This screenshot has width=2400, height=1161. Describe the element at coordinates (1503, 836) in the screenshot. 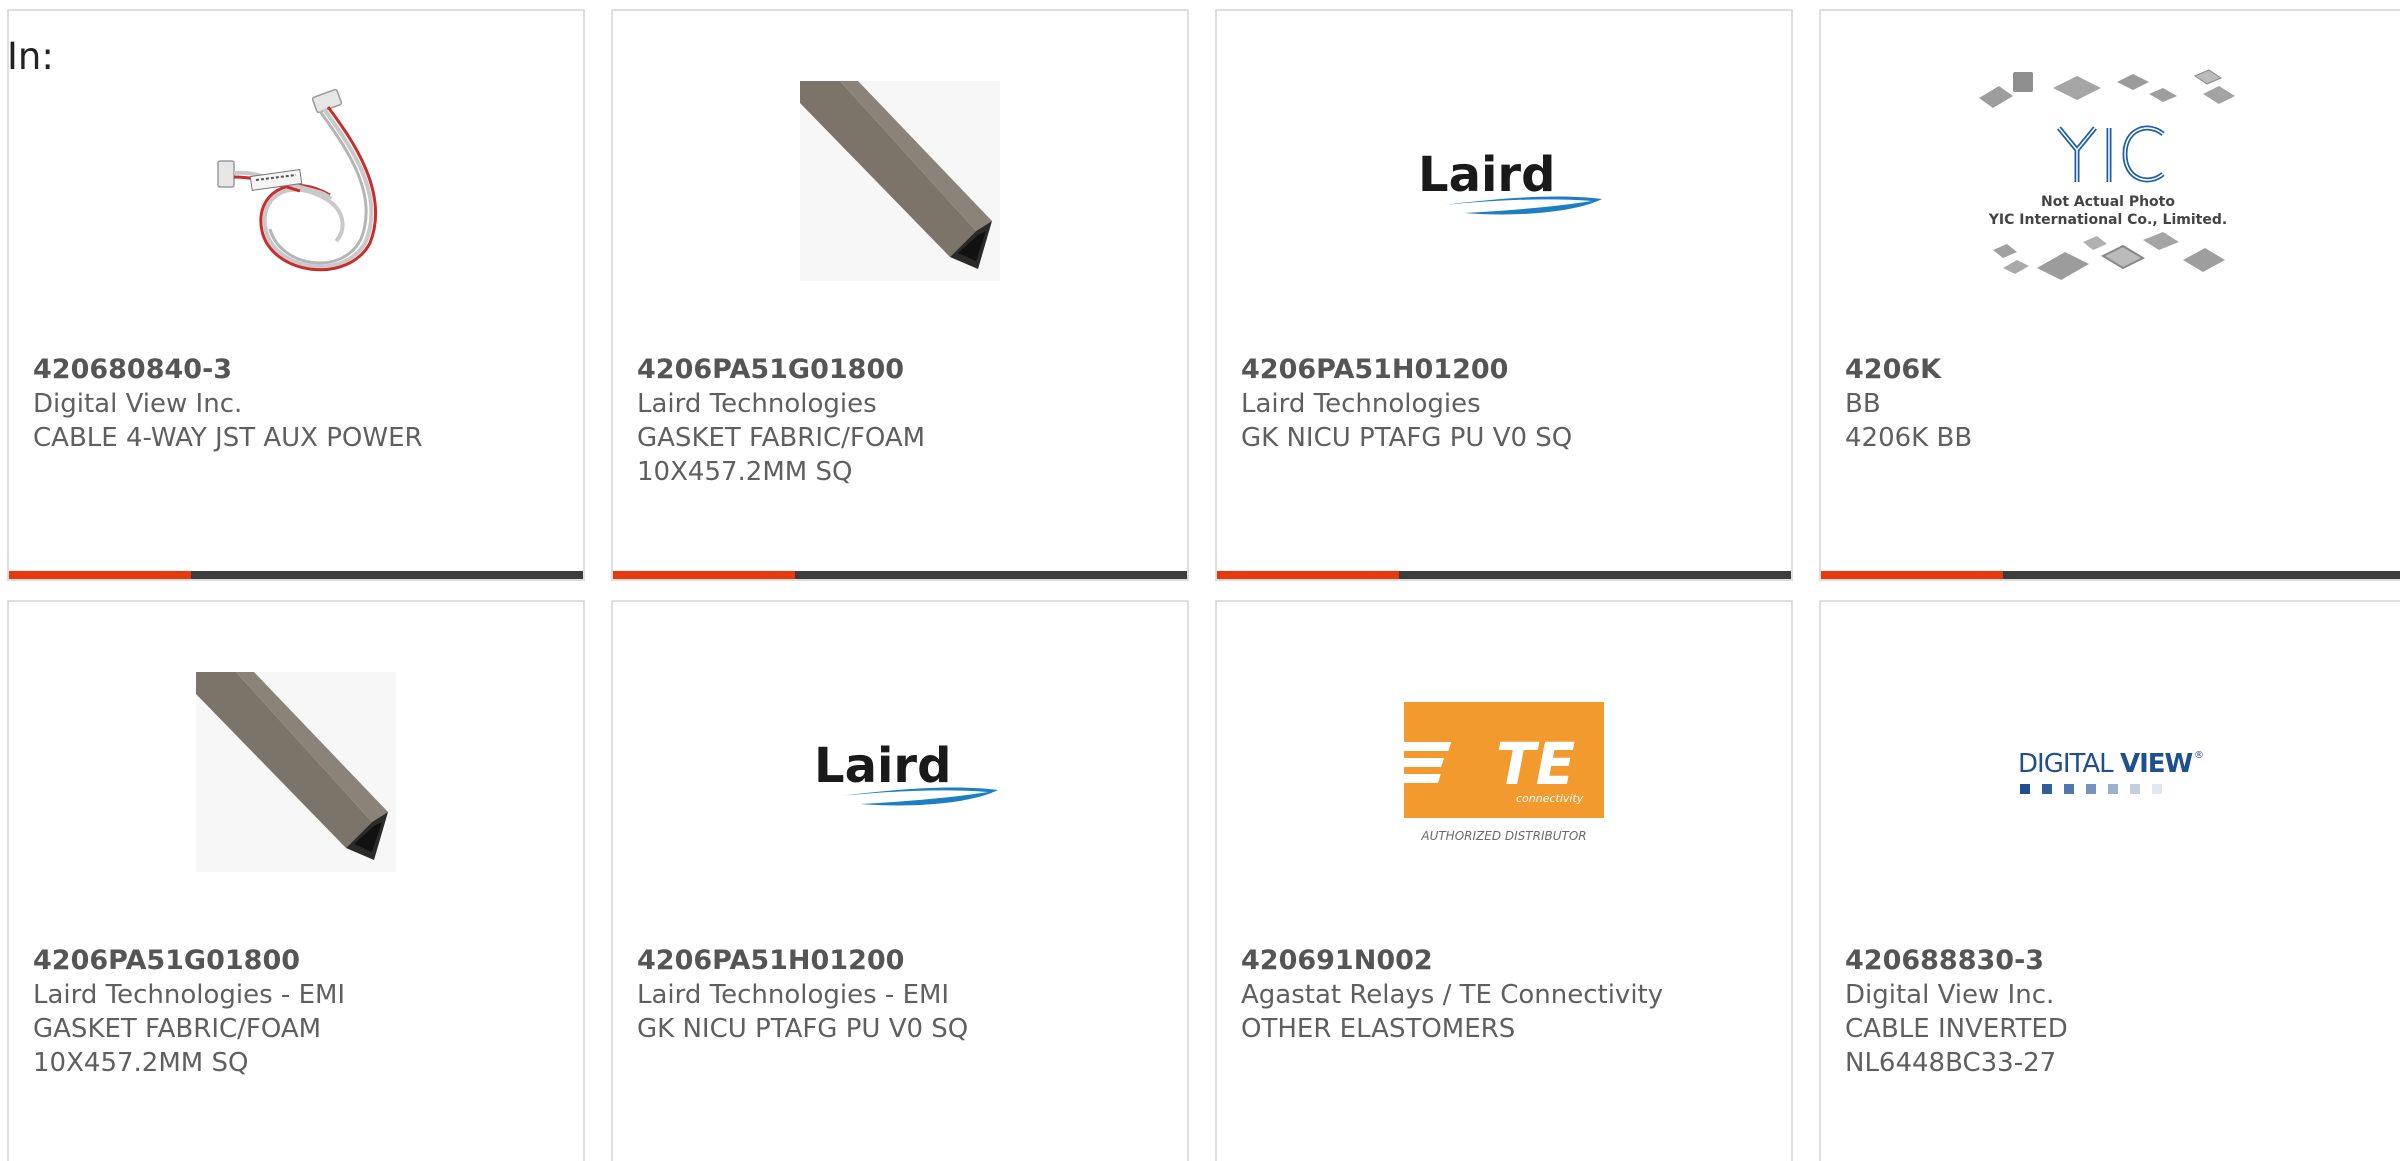

I see `te-logo-caption: AUTHORIZED DISTRIBUTOR` at that location.